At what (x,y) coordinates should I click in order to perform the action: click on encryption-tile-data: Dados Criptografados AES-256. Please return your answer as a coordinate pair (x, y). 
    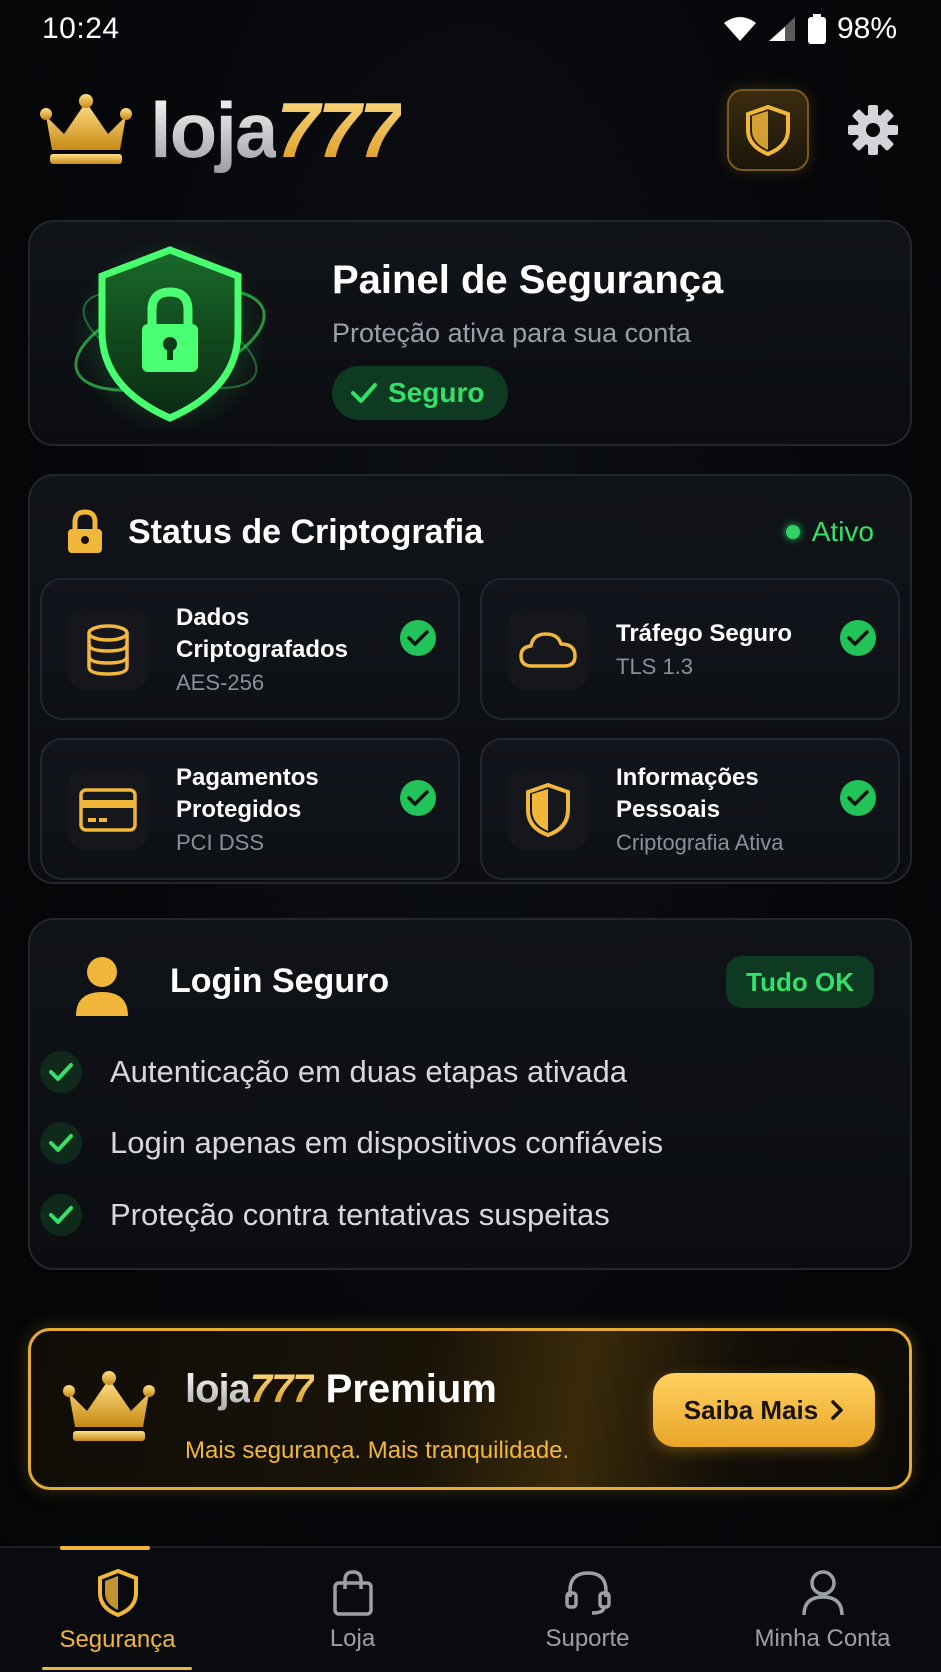
    Looking at the image, I should click on (250, 649).